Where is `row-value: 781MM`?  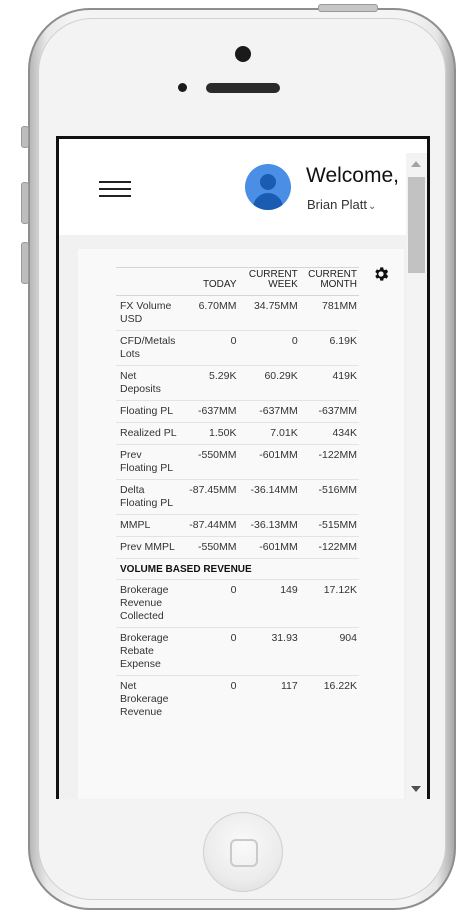
row-value: 781MM is located at coordinates (329, 313).